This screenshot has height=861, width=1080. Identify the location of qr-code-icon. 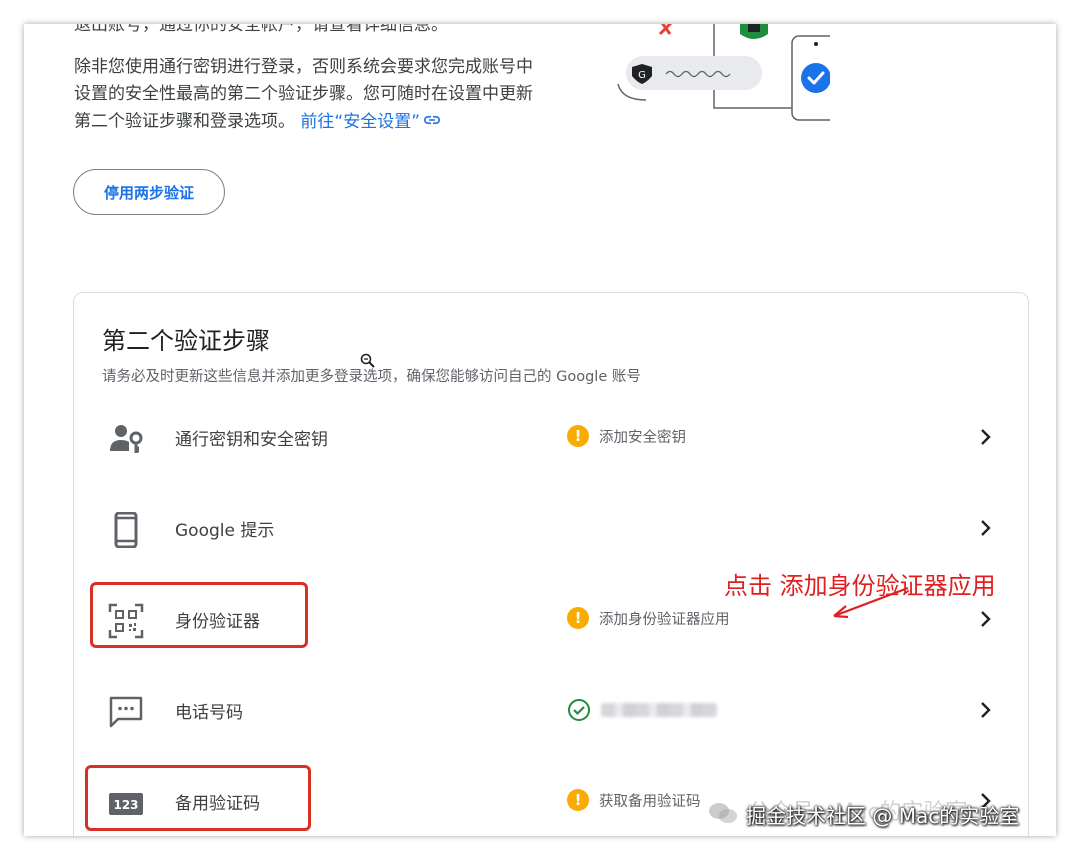
(126, 621).